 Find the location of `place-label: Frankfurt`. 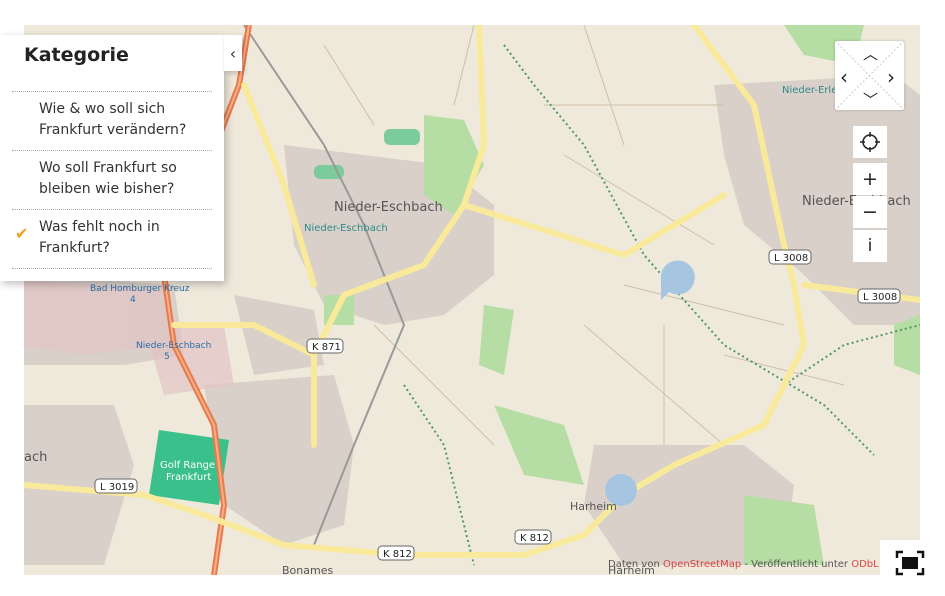

place-label: Frankfurt is located at coordinates (188, 477).